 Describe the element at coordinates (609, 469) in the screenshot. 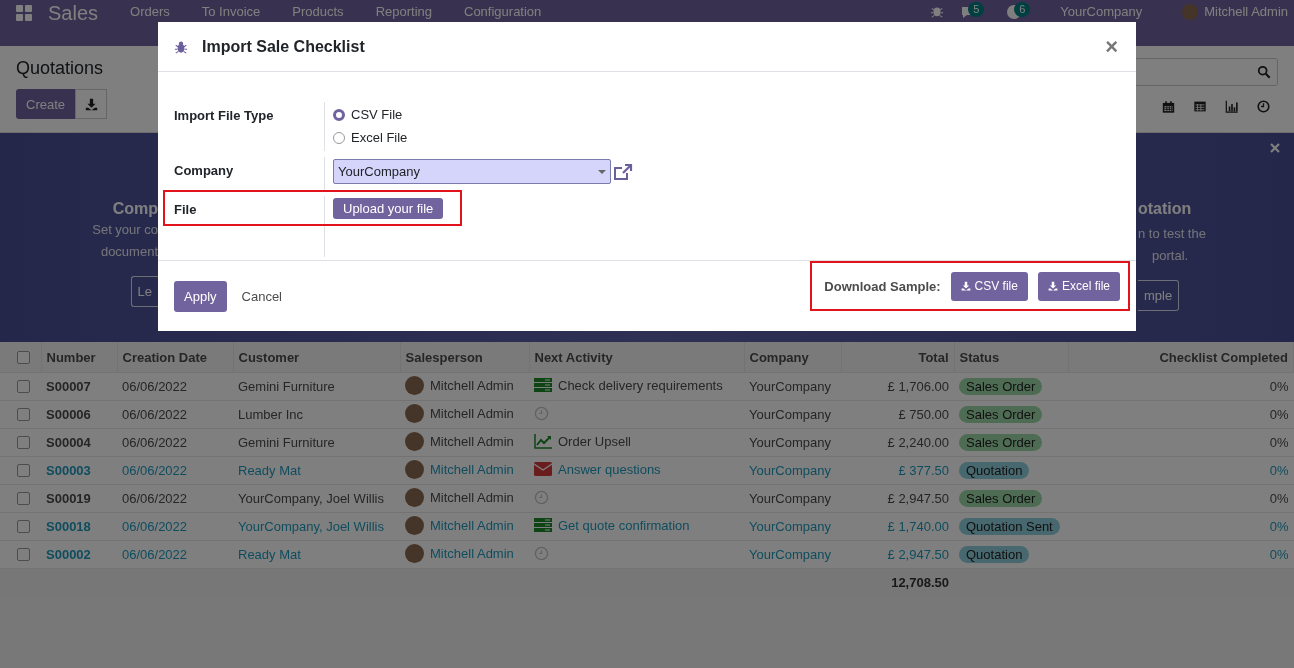

I see `table-cell: Answer questions` at that location.